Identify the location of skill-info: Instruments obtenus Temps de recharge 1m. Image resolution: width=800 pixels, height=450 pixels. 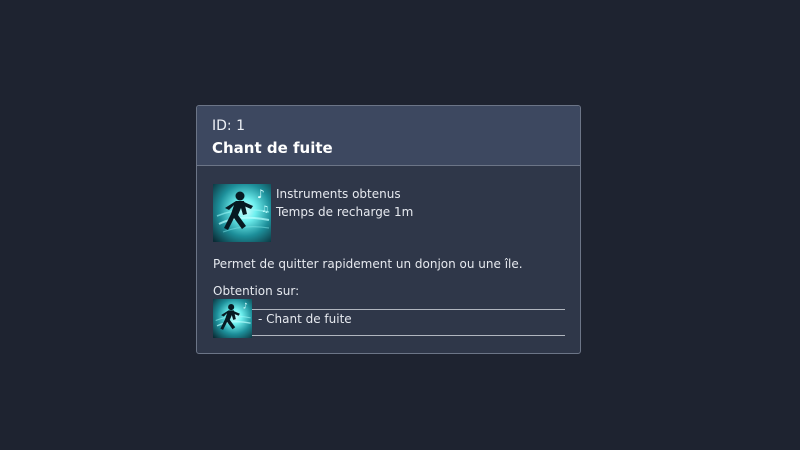
(344, 213).